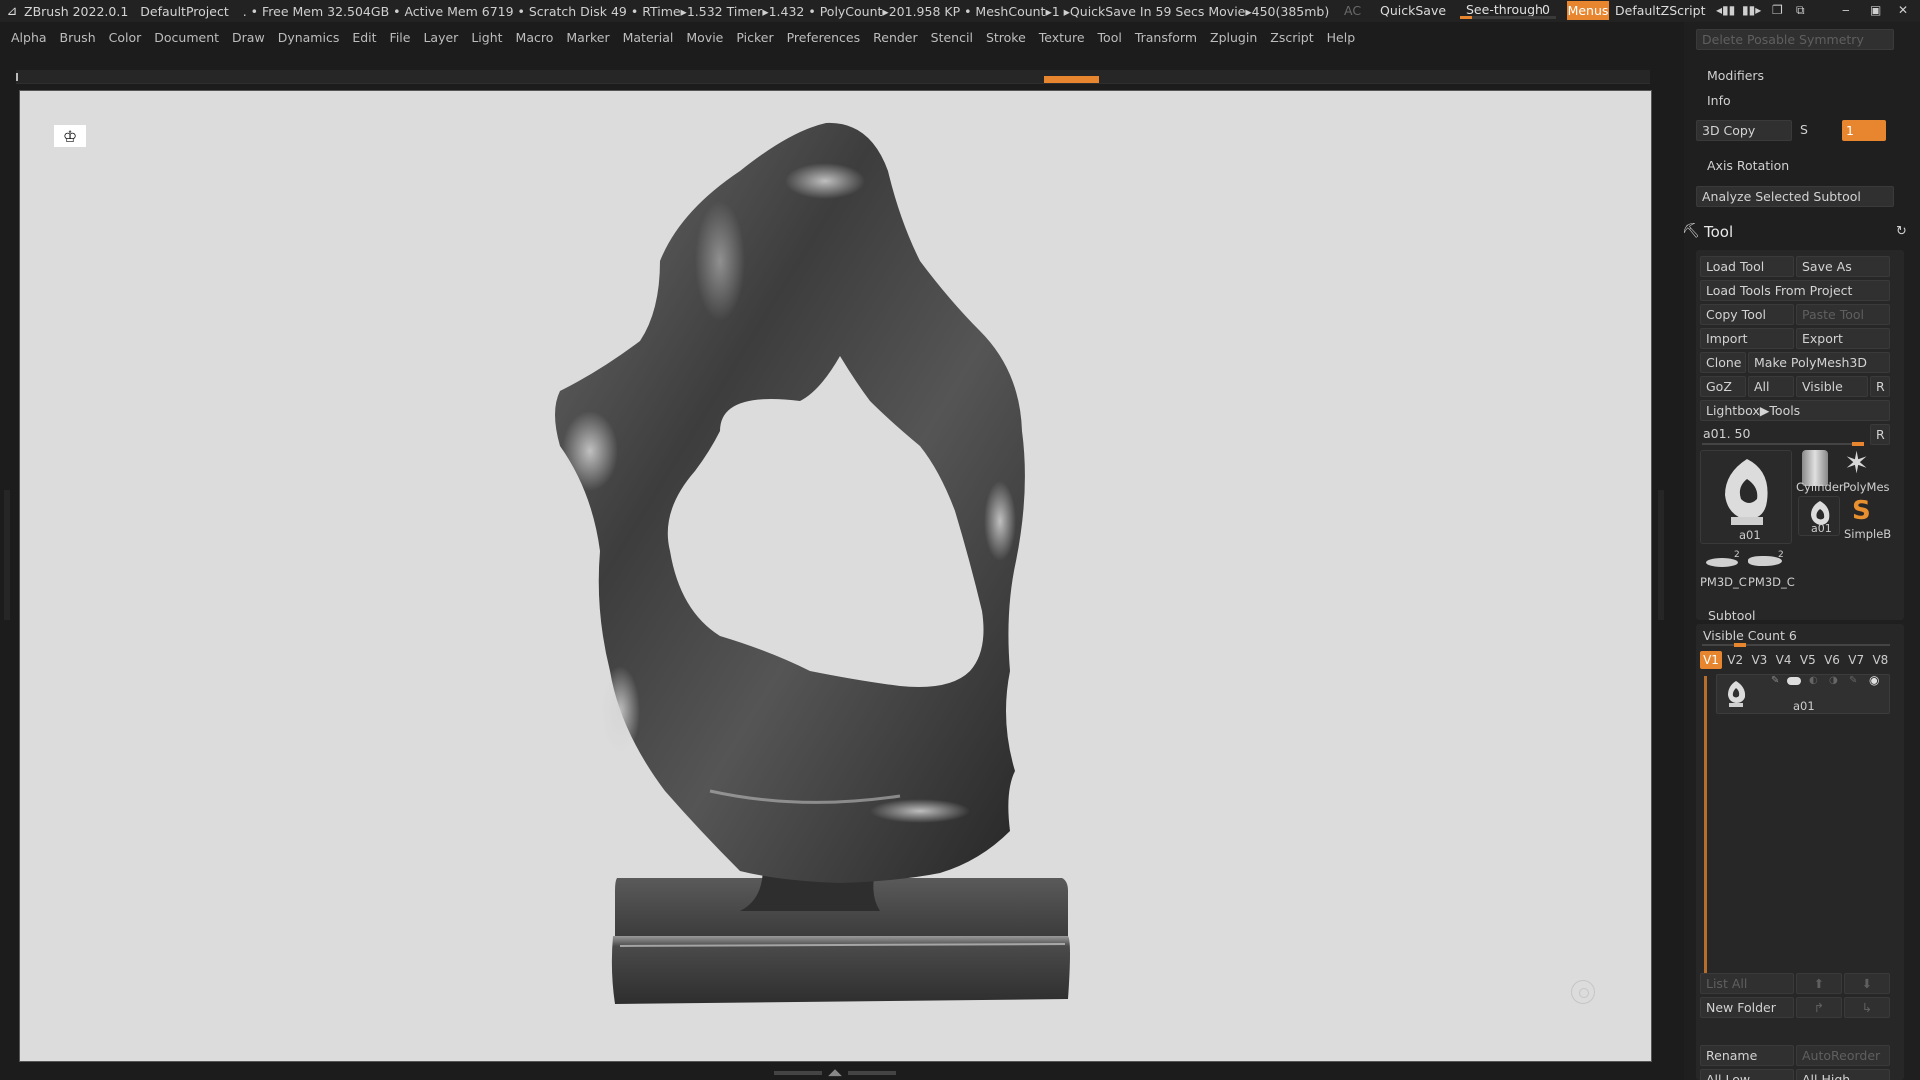 Image resolution: width=1920 pixels, height=1080 pixels. Describe the element at coordinates (1874, 680) in the screenshot. I see `subtool-eye-icon: ◉` at that location.